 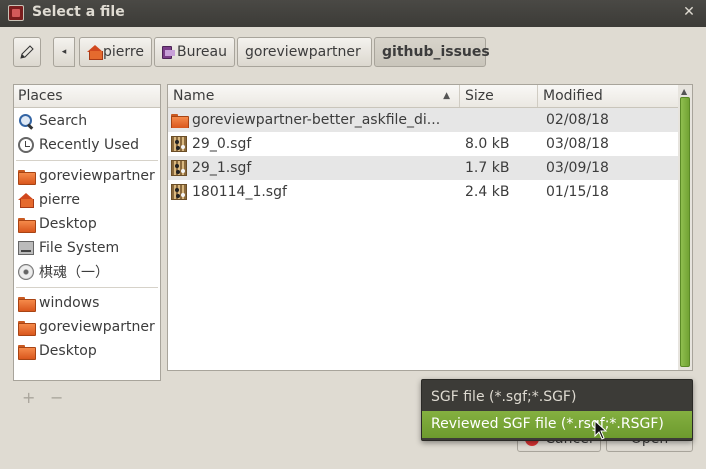 What do you see at coordinates (26, 248) in the screenshot?
I see `drive-icon` at bounding box center [26, 248].